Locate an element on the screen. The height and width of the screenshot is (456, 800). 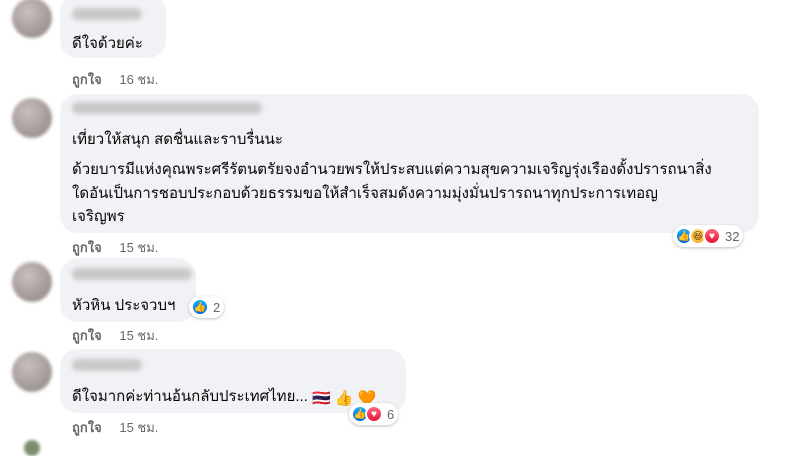
comment-bubble: หัวหิน ประจวบฯ is located at coordinates (128, 290).